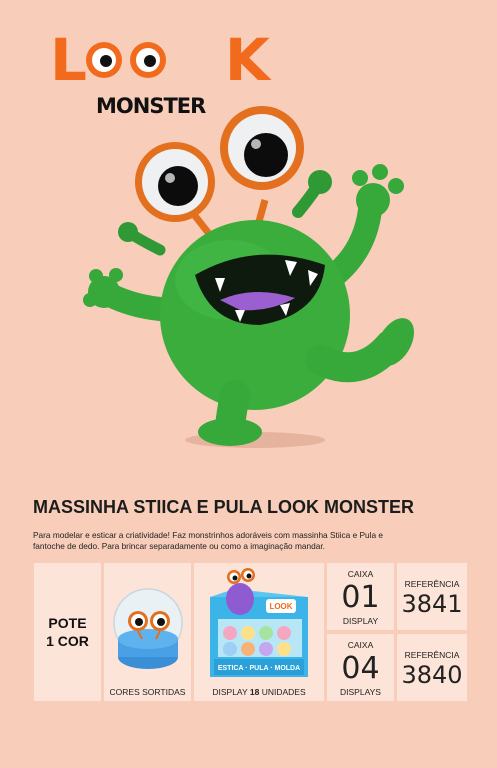 The width and height of the screenshot is (497, 768). Describe the element at coordinates (259, 692) in the screenshot. I see `display-caption: DISPLAY 18 UNIDADES` at that location.